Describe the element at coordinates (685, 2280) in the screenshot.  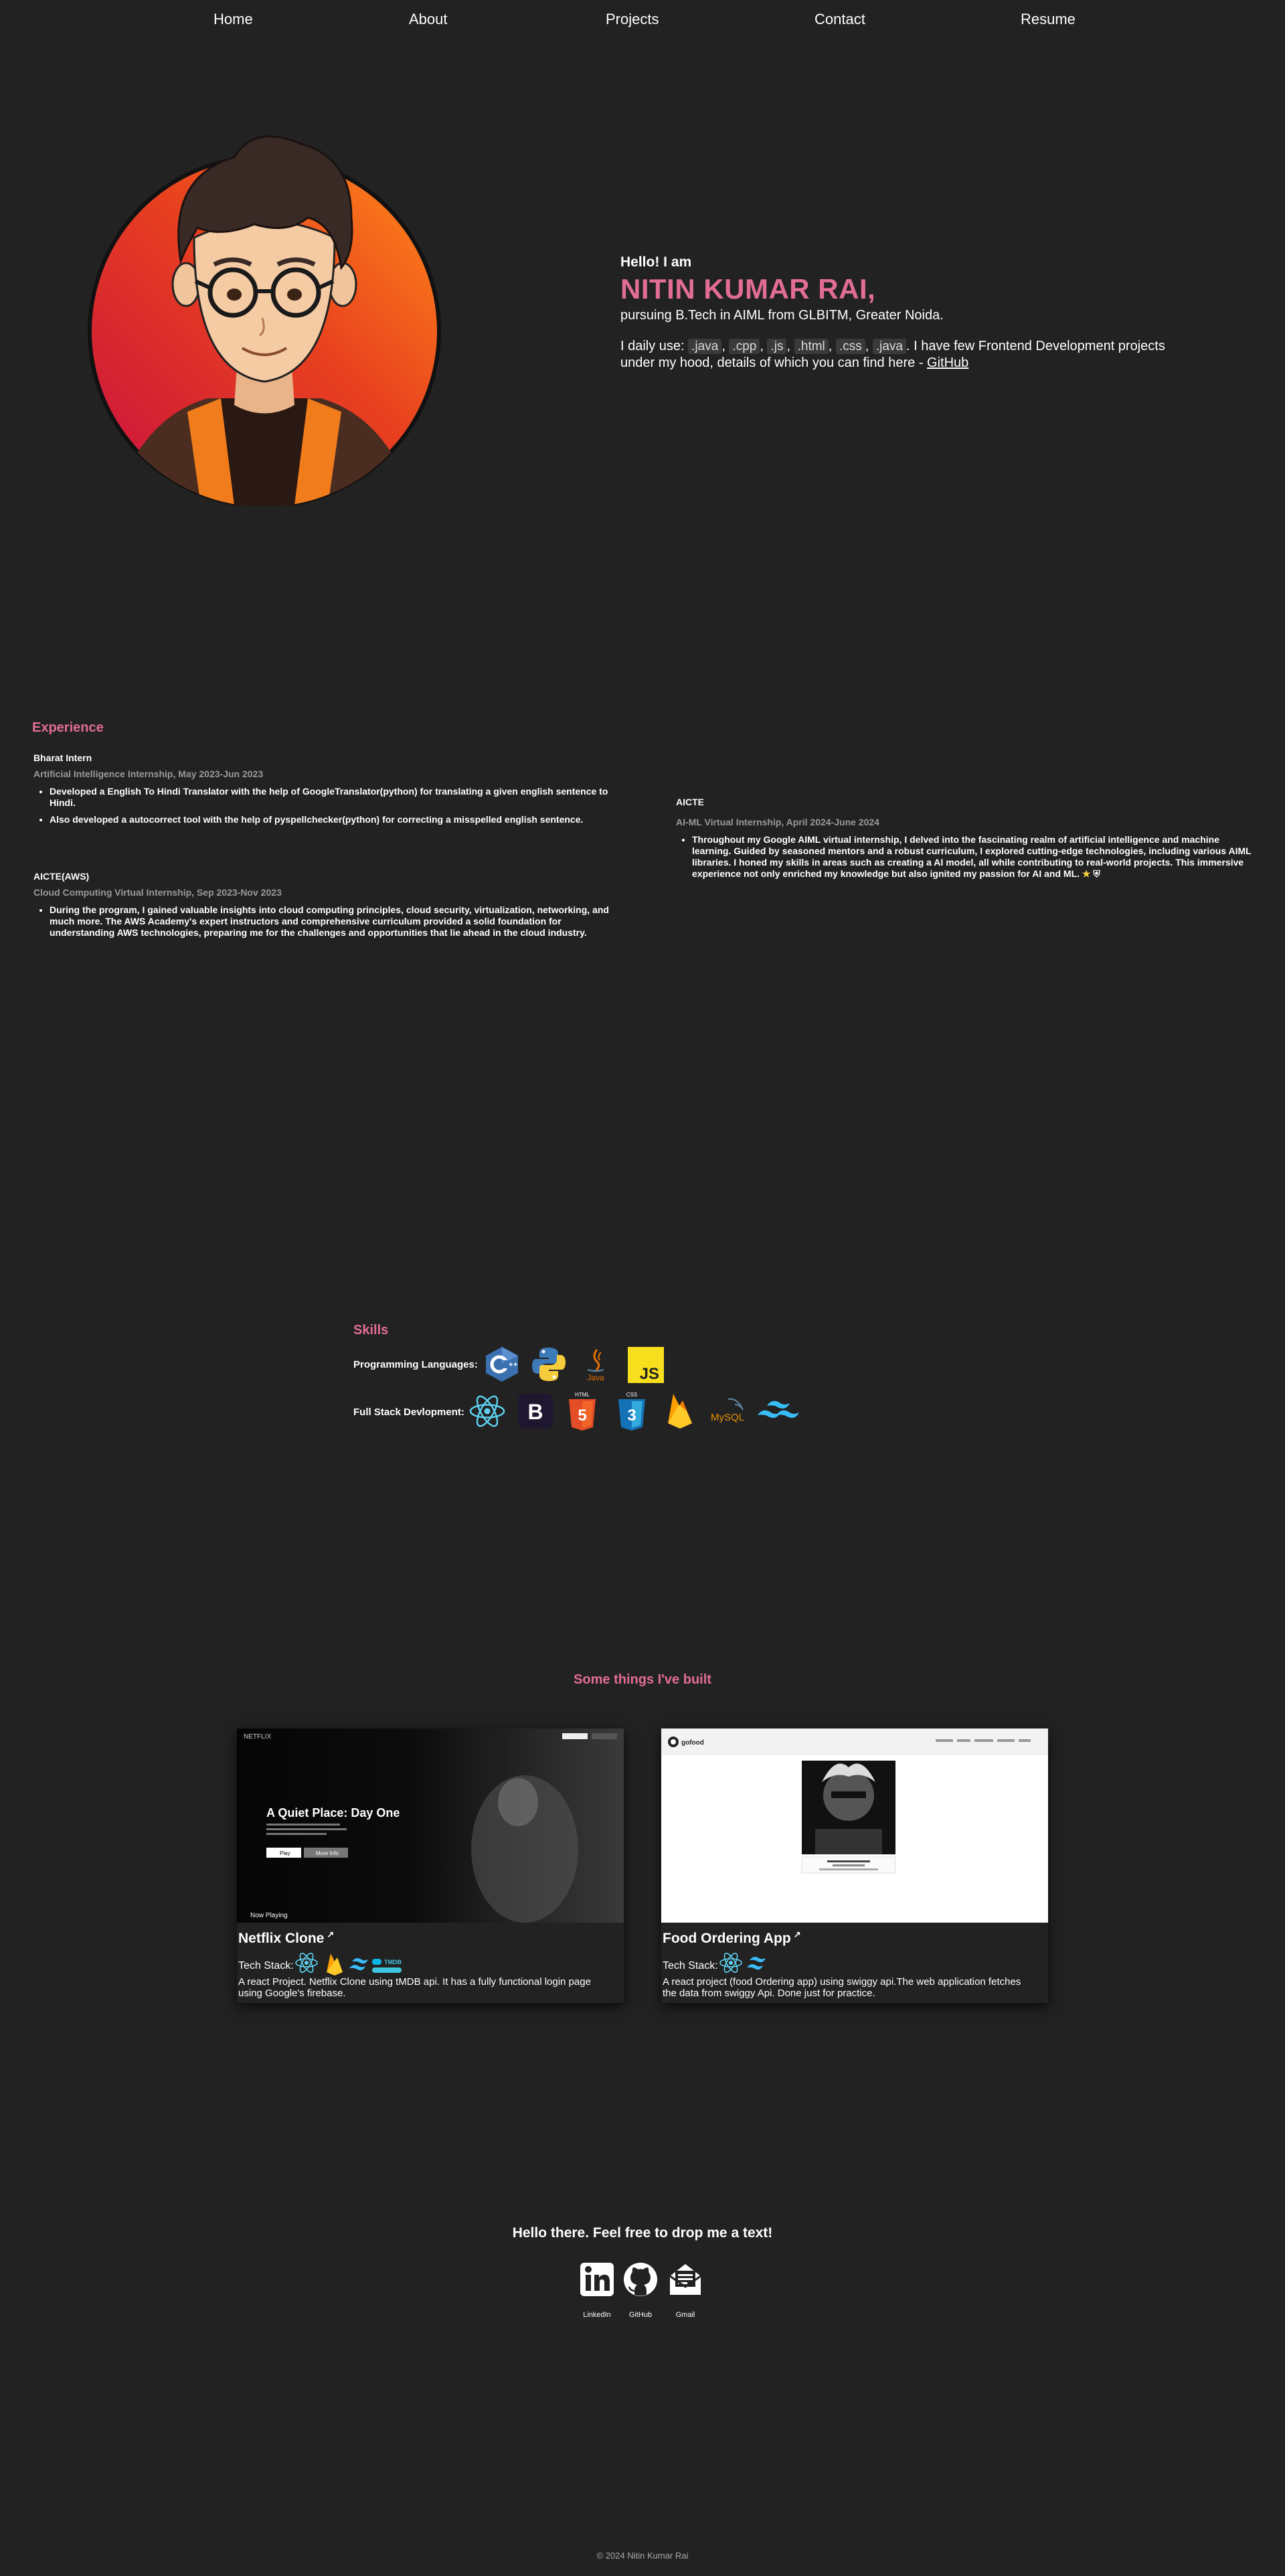
I see `gmail-icon` at that location.